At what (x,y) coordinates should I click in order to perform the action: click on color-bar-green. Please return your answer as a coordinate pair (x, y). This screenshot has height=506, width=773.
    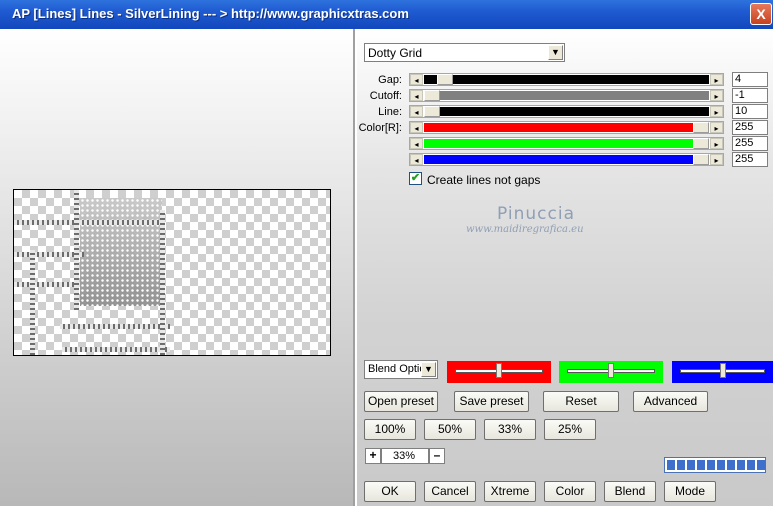
    Looking at the image, I should click on (611, 372).